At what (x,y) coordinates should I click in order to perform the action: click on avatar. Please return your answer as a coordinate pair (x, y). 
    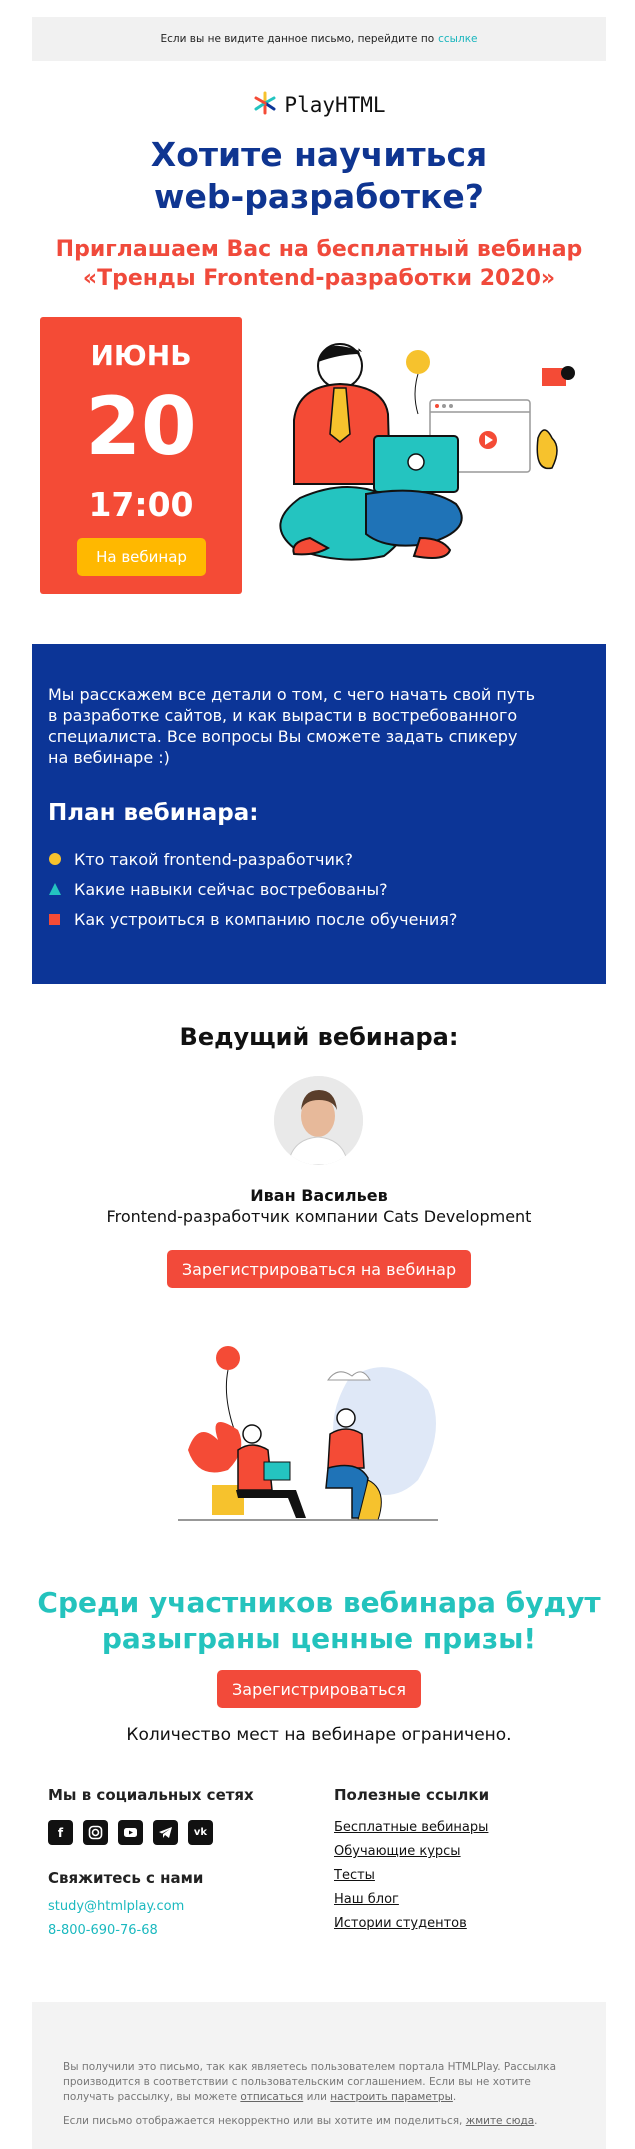
    Looking at the image, I should click on (318, 1120).